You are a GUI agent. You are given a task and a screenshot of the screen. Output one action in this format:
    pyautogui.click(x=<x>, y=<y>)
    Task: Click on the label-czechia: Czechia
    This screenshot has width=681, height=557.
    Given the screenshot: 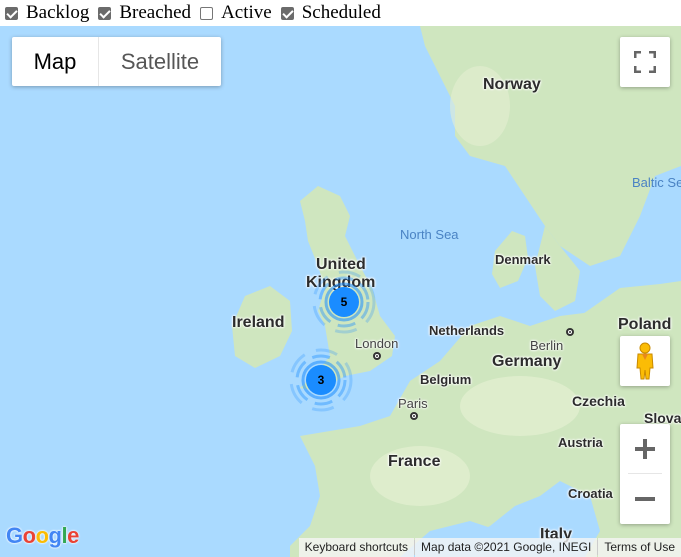 What is the action you would take?
    pyautogui.click(x=598, y=401)
    